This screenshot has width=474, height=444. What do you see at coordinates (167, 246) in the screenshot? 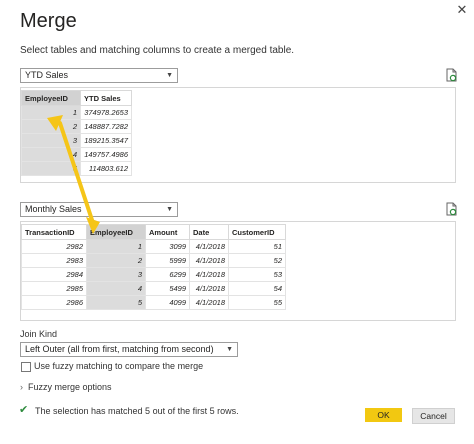
I see `table-cell: 3099` at bounding box center [167, 246].